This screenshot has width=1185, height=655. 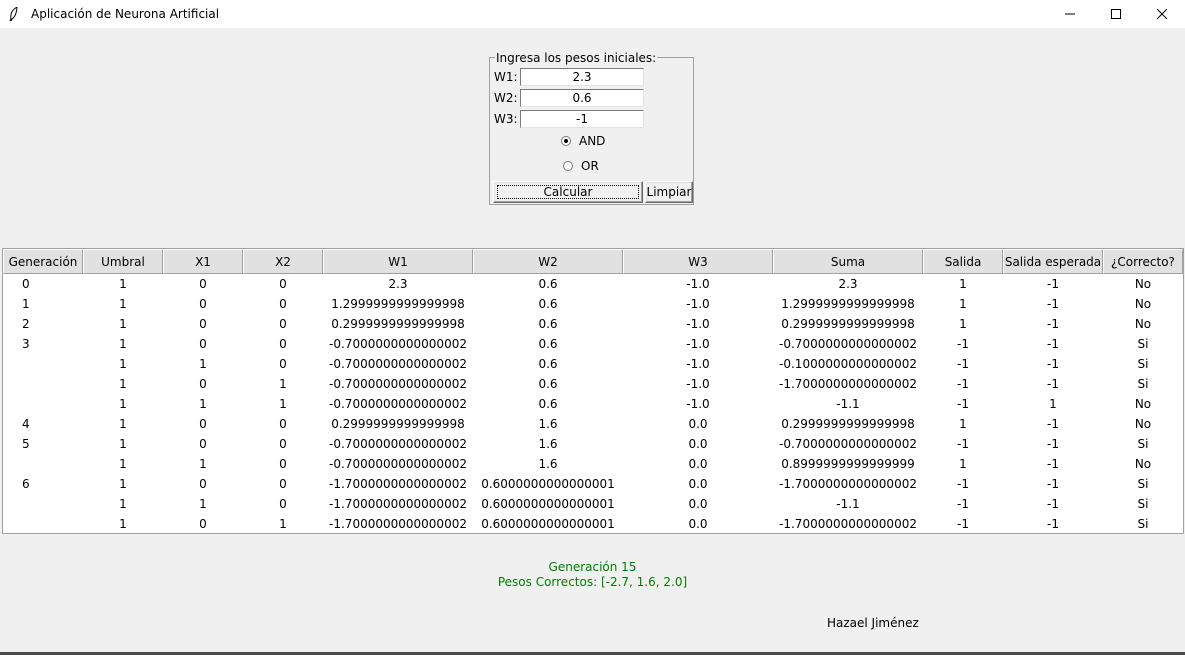 I want to click on or-radio: OR, so click(x=581, y=166).